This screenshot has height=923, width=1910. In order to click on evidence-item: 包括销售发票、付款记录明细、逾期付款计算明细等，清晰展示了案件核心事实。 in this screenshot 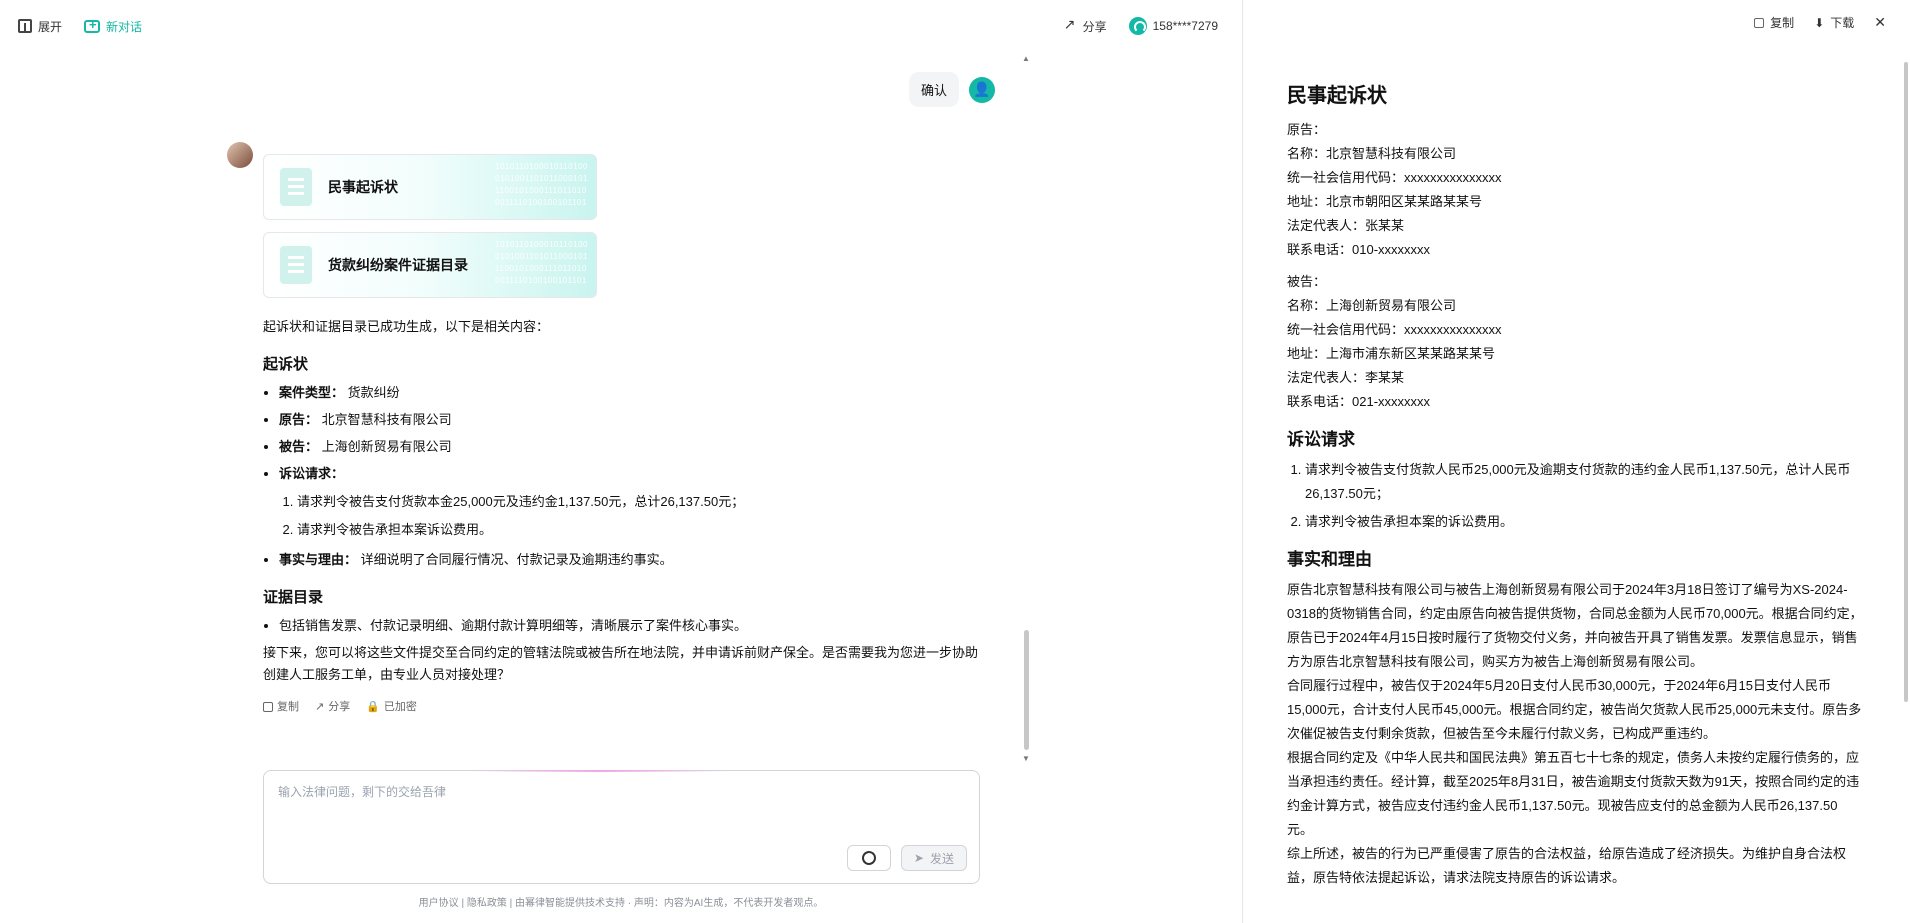, I will do `click(633, 626)`.